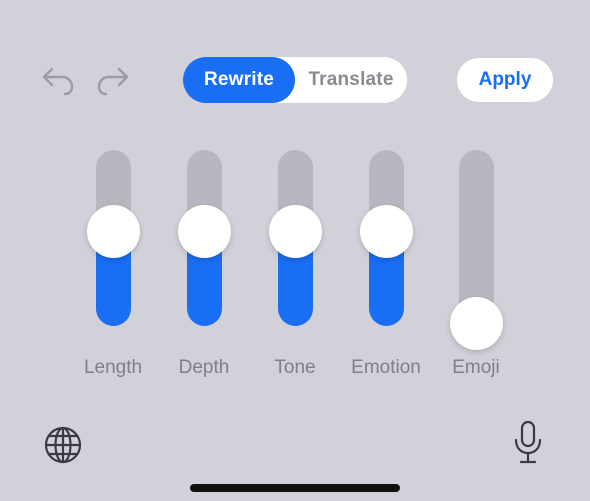  Describe the element at coordinates (239, 80) in the screenshot. I see `segment-rewrite: Rewrite` at that location.